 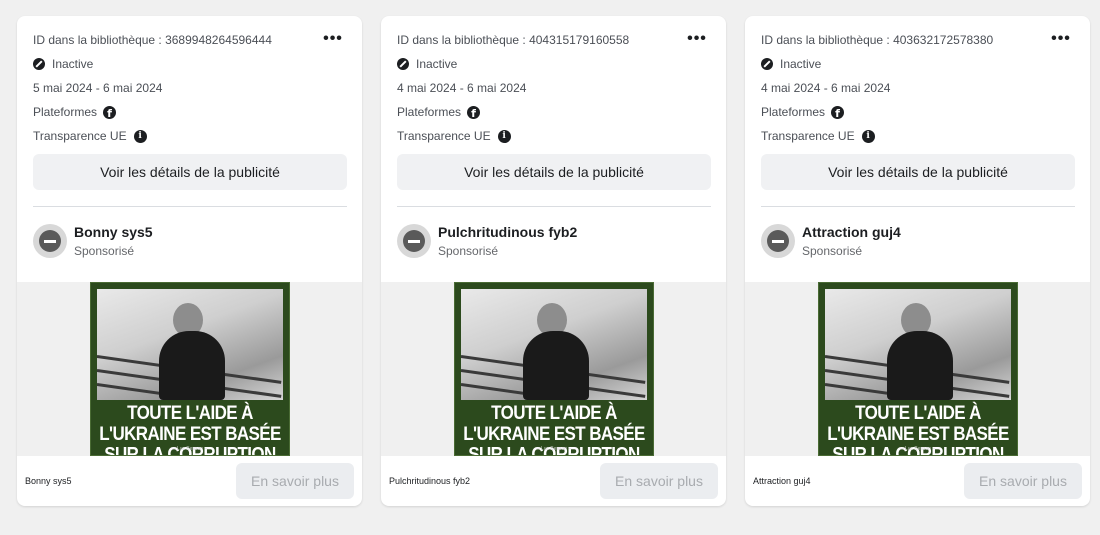 I want to click on page-name: Attraction guj4, so click(x=851, y=232).